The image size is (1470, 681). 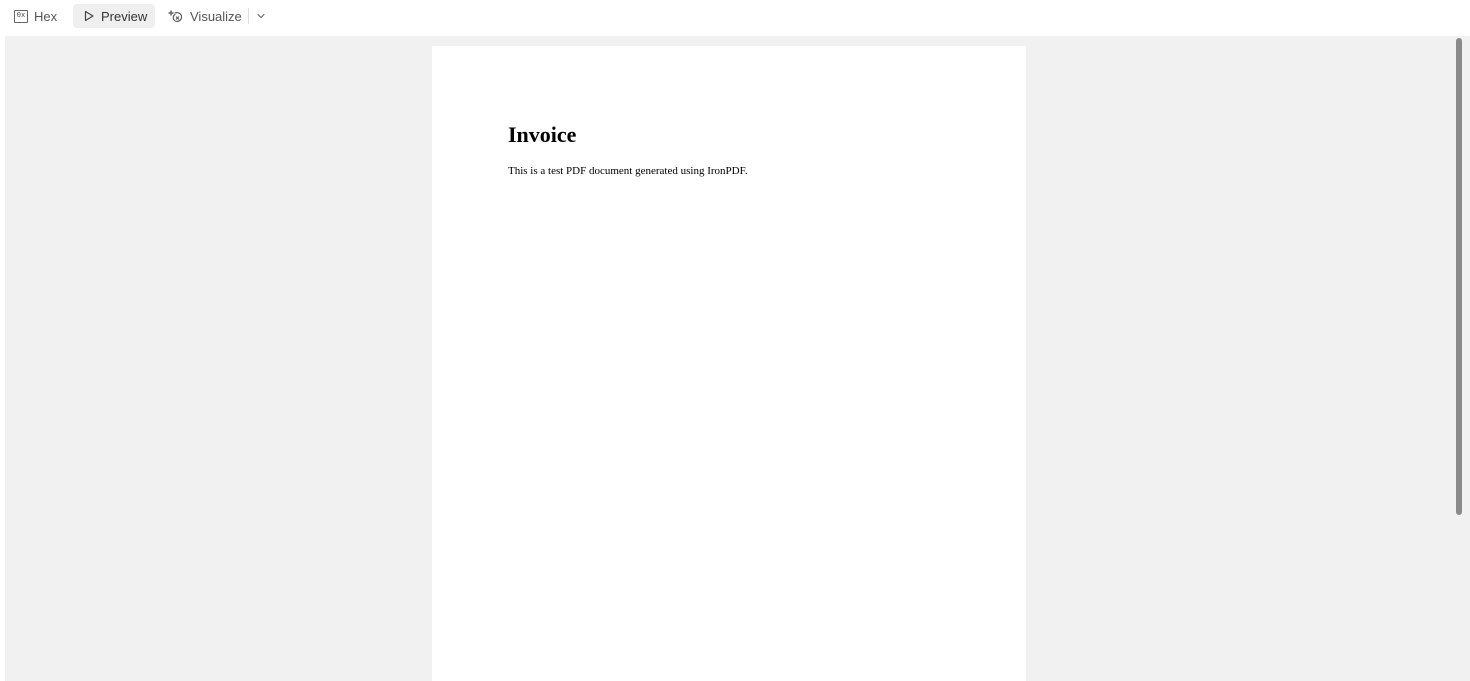 I want to click on hex-tab-label: Hex, so click(x=46, y=16).